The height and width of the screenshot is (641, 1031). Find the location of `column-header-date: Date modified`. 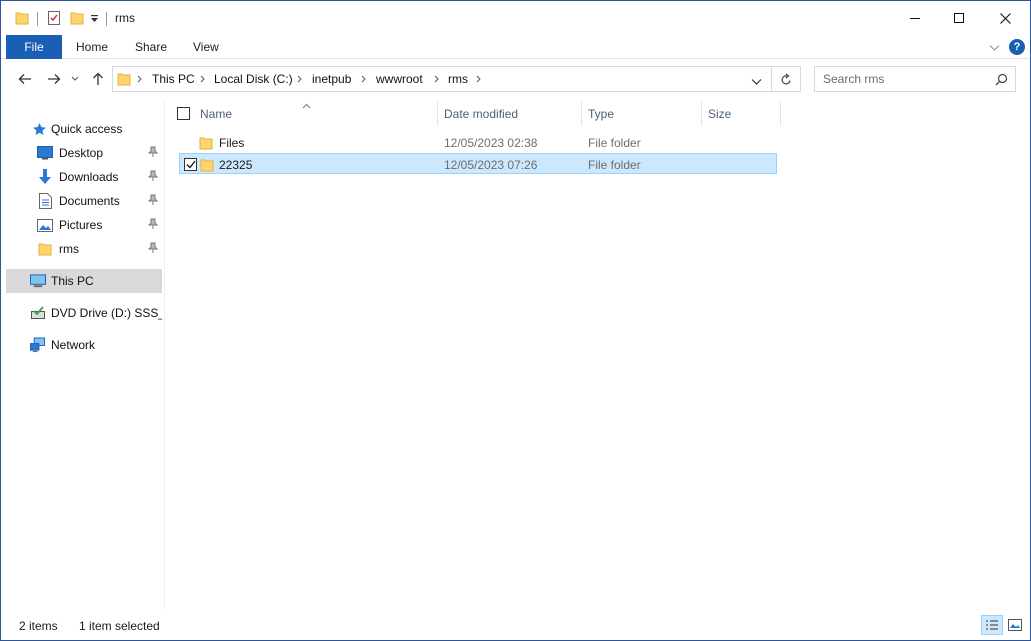

column-header-date: Date modified is located at coordinates (512, 113).